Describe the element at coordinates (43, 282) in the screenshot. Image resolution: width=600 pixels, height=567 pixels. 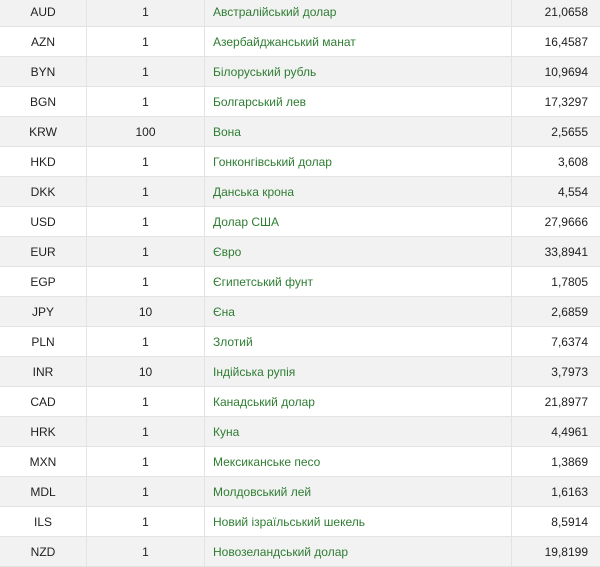
I see `currency-code: EGP` at that location.